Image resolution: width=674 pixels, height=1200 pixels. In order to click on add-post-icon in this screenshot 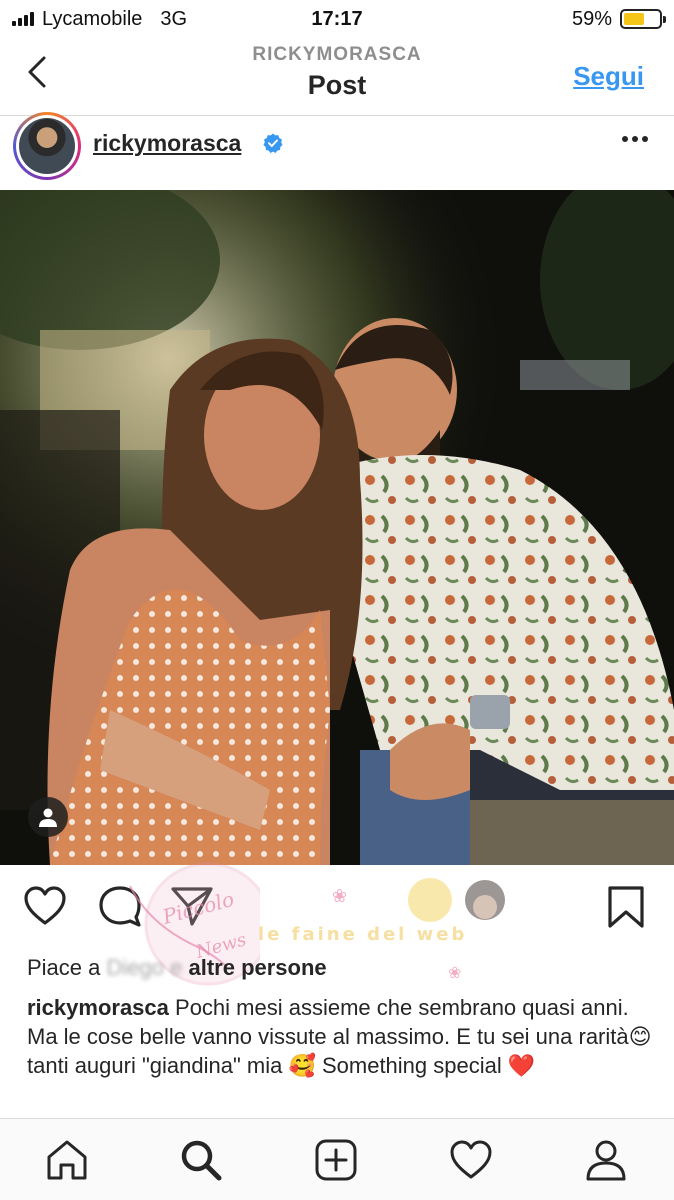, I will do `click(336, 1160)`.